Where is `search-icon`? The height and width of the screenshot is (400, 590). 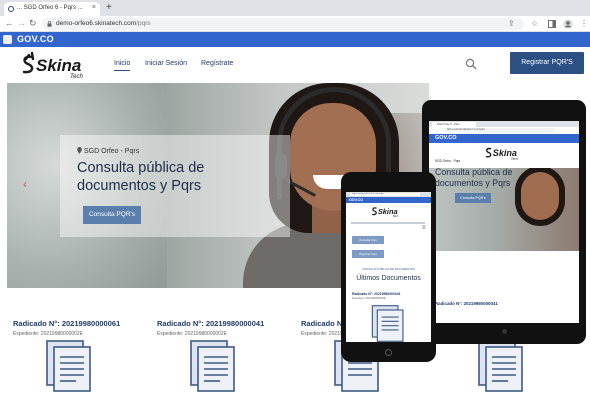
search-icon is located at coordinates (471, 64).